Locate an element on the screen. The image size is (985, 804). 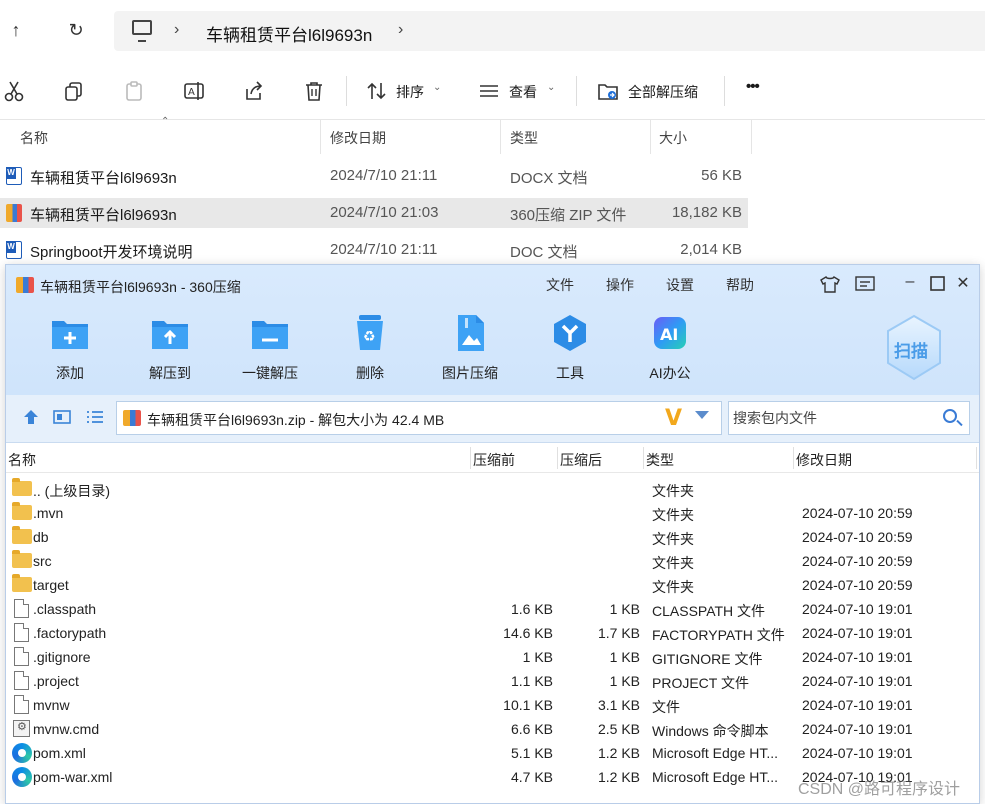
scan-label: 扫描 is located at coordinates (911, 351).